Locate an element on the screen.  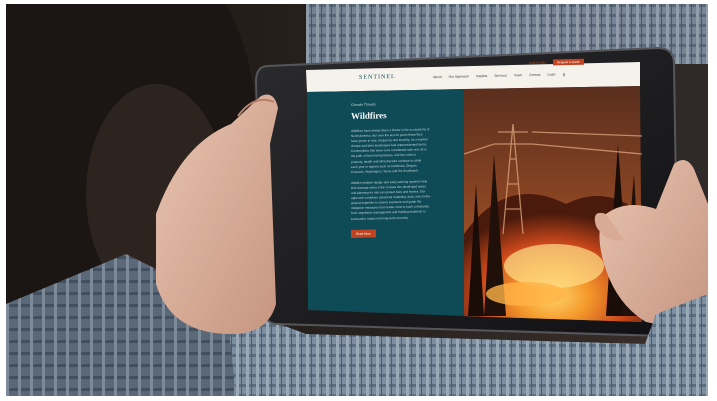
site-logo: SENTINEL is located at coordinates (377, 77).